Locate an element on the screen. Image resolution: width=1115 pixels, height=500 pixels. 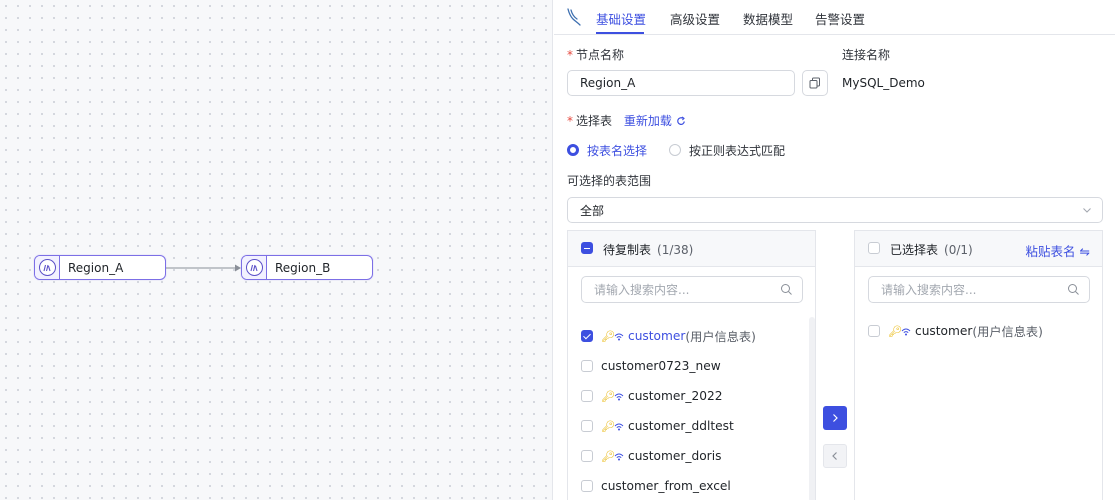
move-right-button is located at coordinates (835, 418).